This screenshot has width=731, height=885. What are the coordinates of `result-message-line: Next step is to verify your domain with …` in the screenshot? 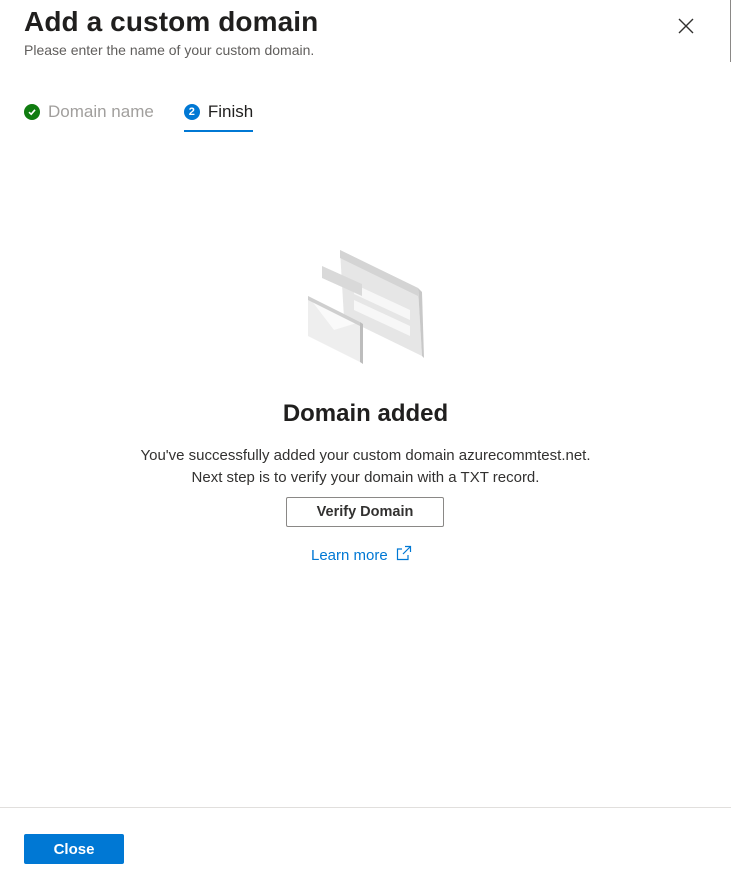 It's located at (365, 477).